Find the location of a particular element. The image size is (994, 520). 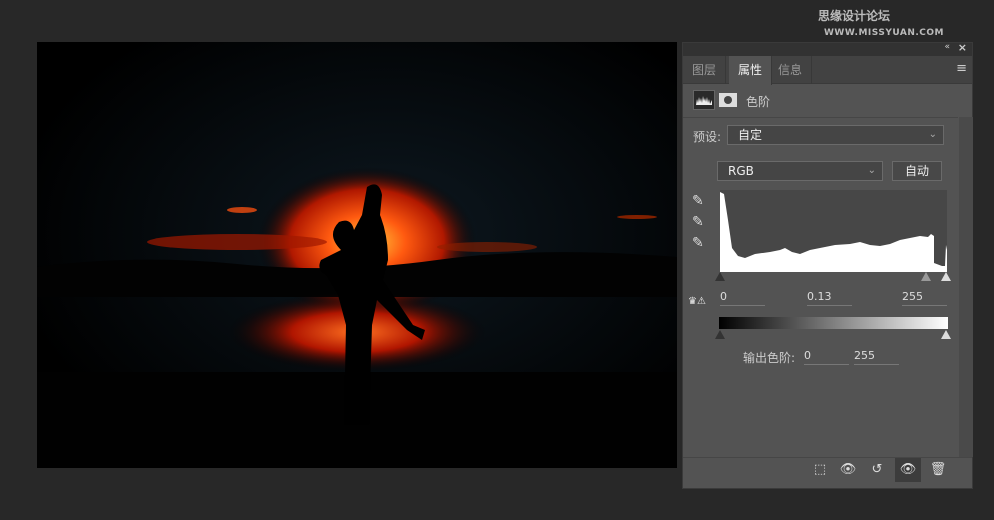

input-white-field: 255 is located at coordinates (924, 298).